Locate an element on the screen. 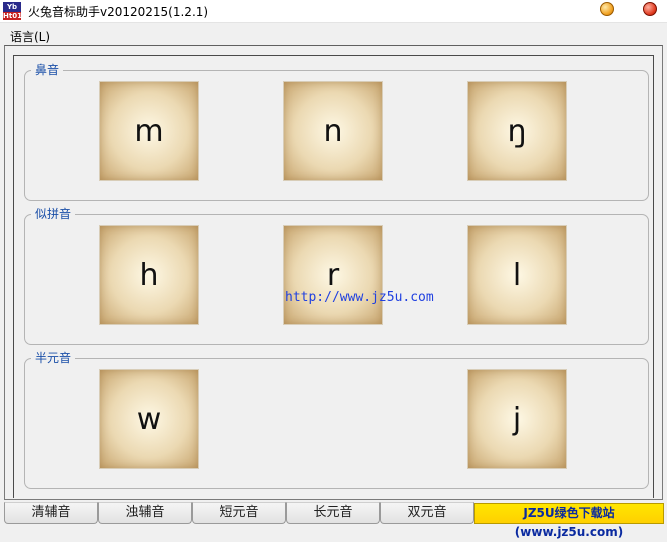 The height and width of the screenshot is (542, 667). symbol-card-r: r is located at coordinates (333, 275).